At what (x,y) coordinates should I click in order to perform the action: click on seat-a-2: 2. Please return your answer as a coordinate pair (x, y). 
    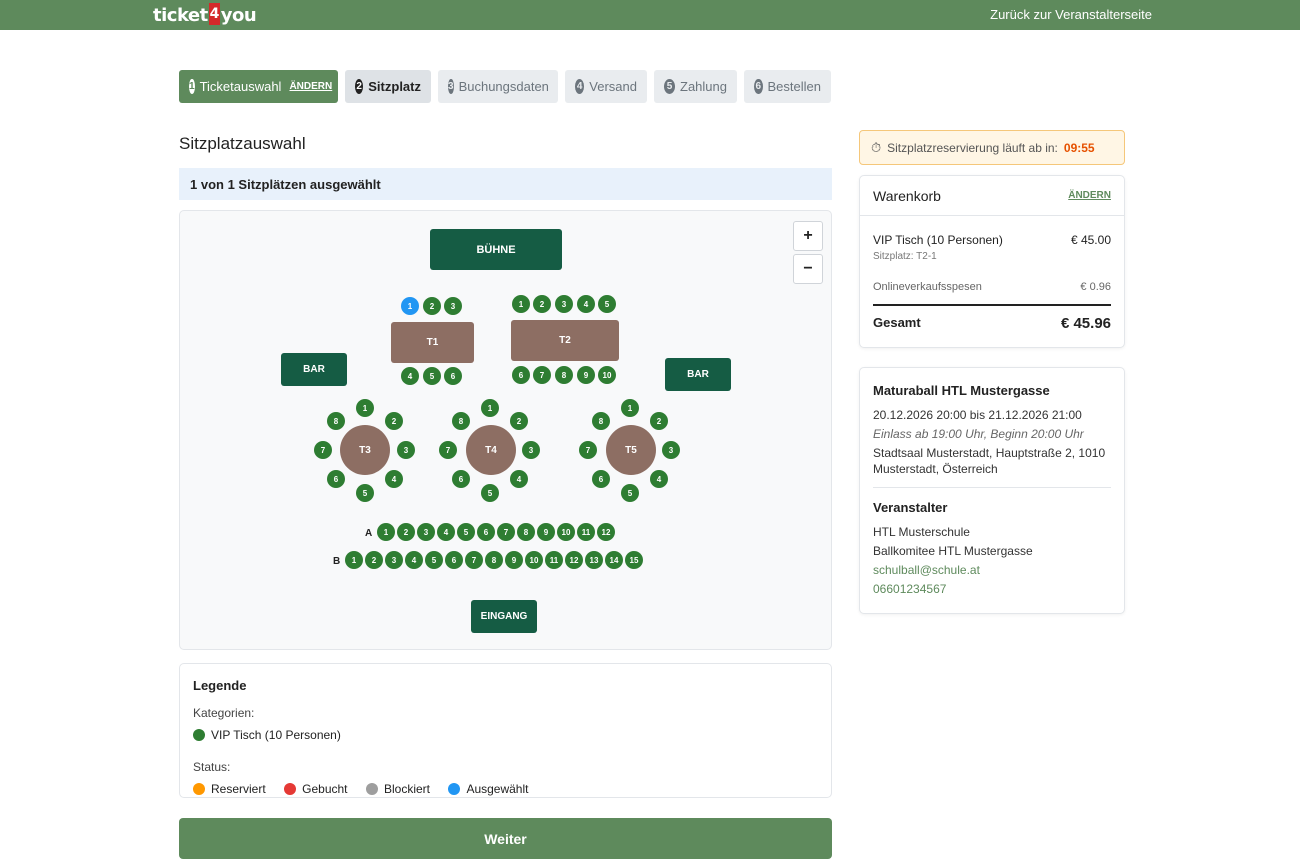
    Looking at the image, I should click on (406, 532).